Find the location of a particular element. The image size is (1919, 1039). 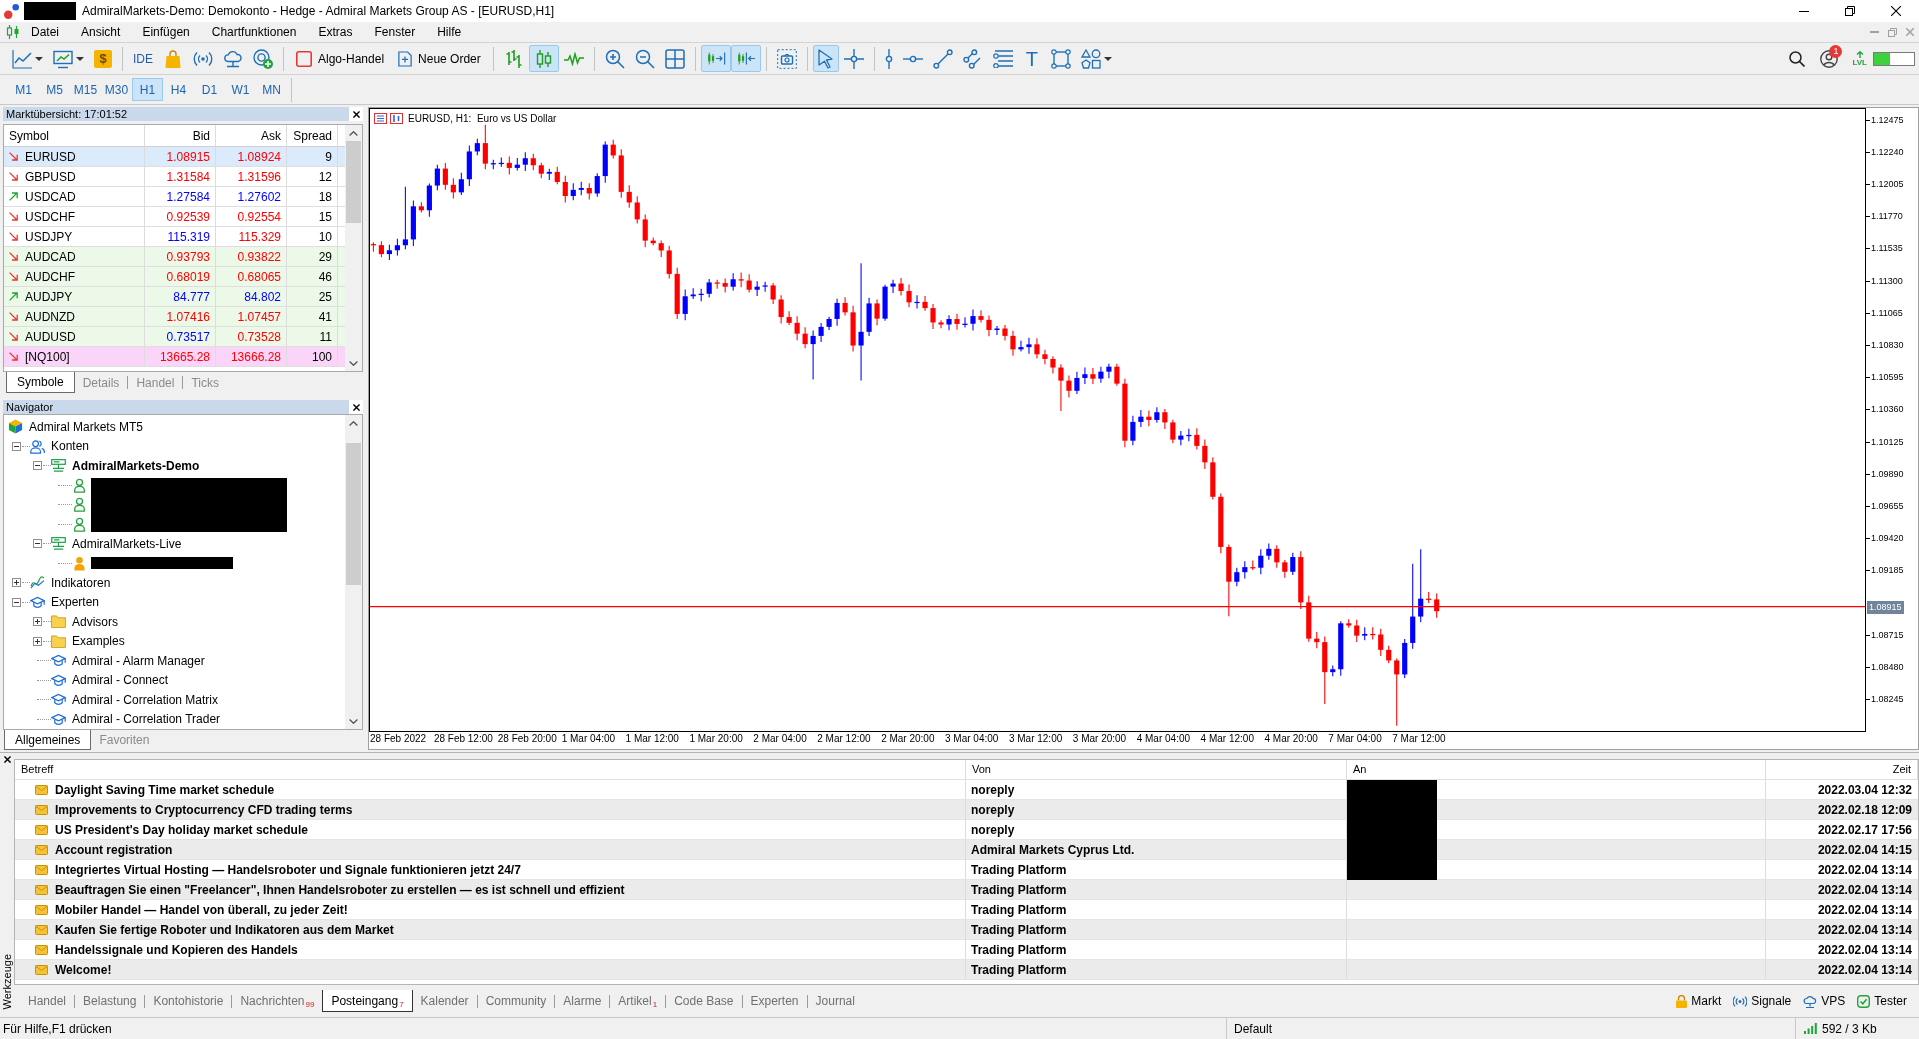

timeframe-button: W1 is located at coordinates (240, 89).